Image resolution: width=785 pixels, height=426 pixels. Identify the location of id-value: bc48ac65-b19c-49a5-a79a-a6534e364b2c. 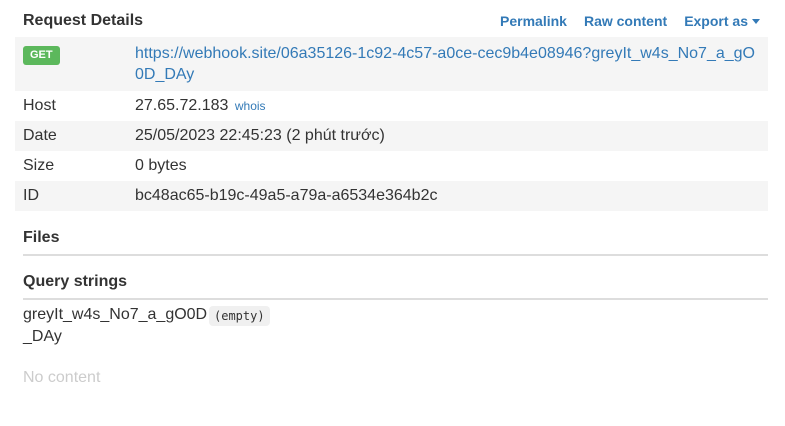
(447, 196).